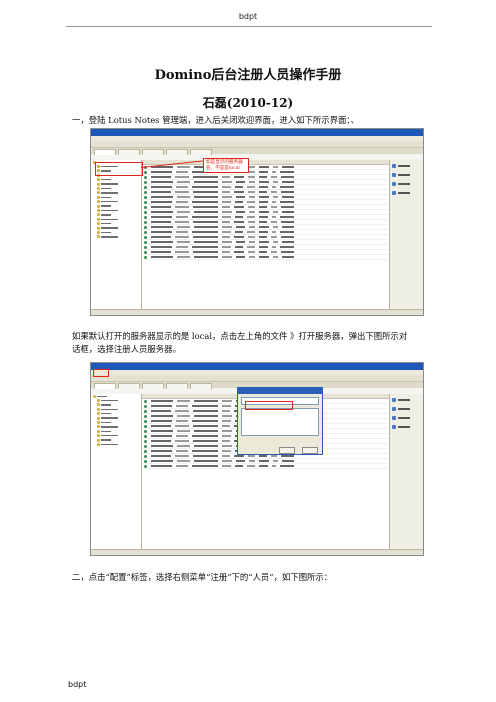 This screenshot has height=702, width=496. I want to click on server-list, so click(280, 422).